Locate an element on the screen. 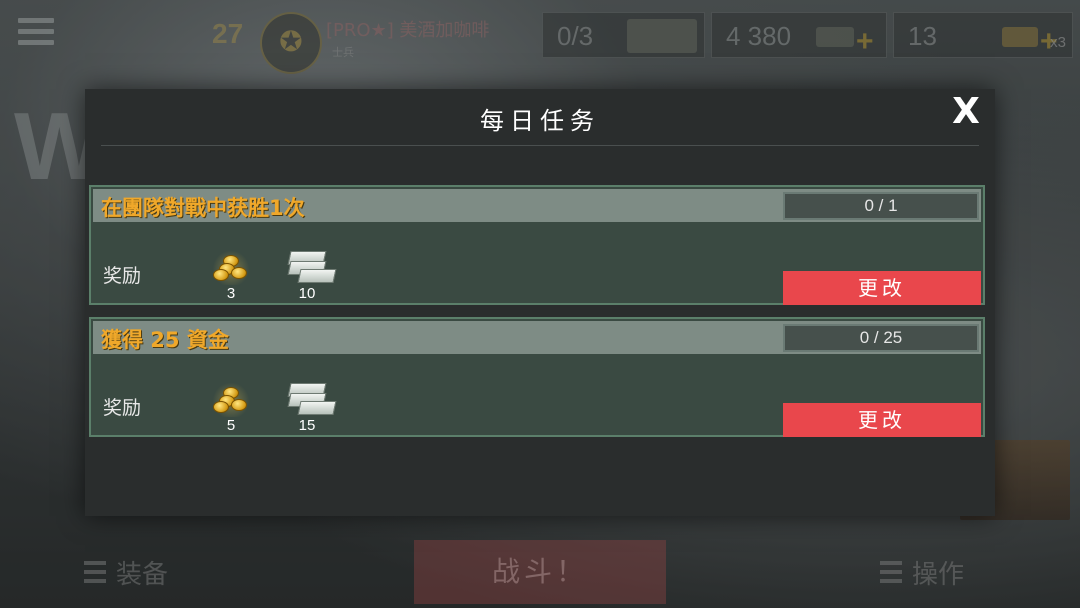 The height and width of the screenshot is (608, 1080). close-icon: X is located at coordinates (966, 112).